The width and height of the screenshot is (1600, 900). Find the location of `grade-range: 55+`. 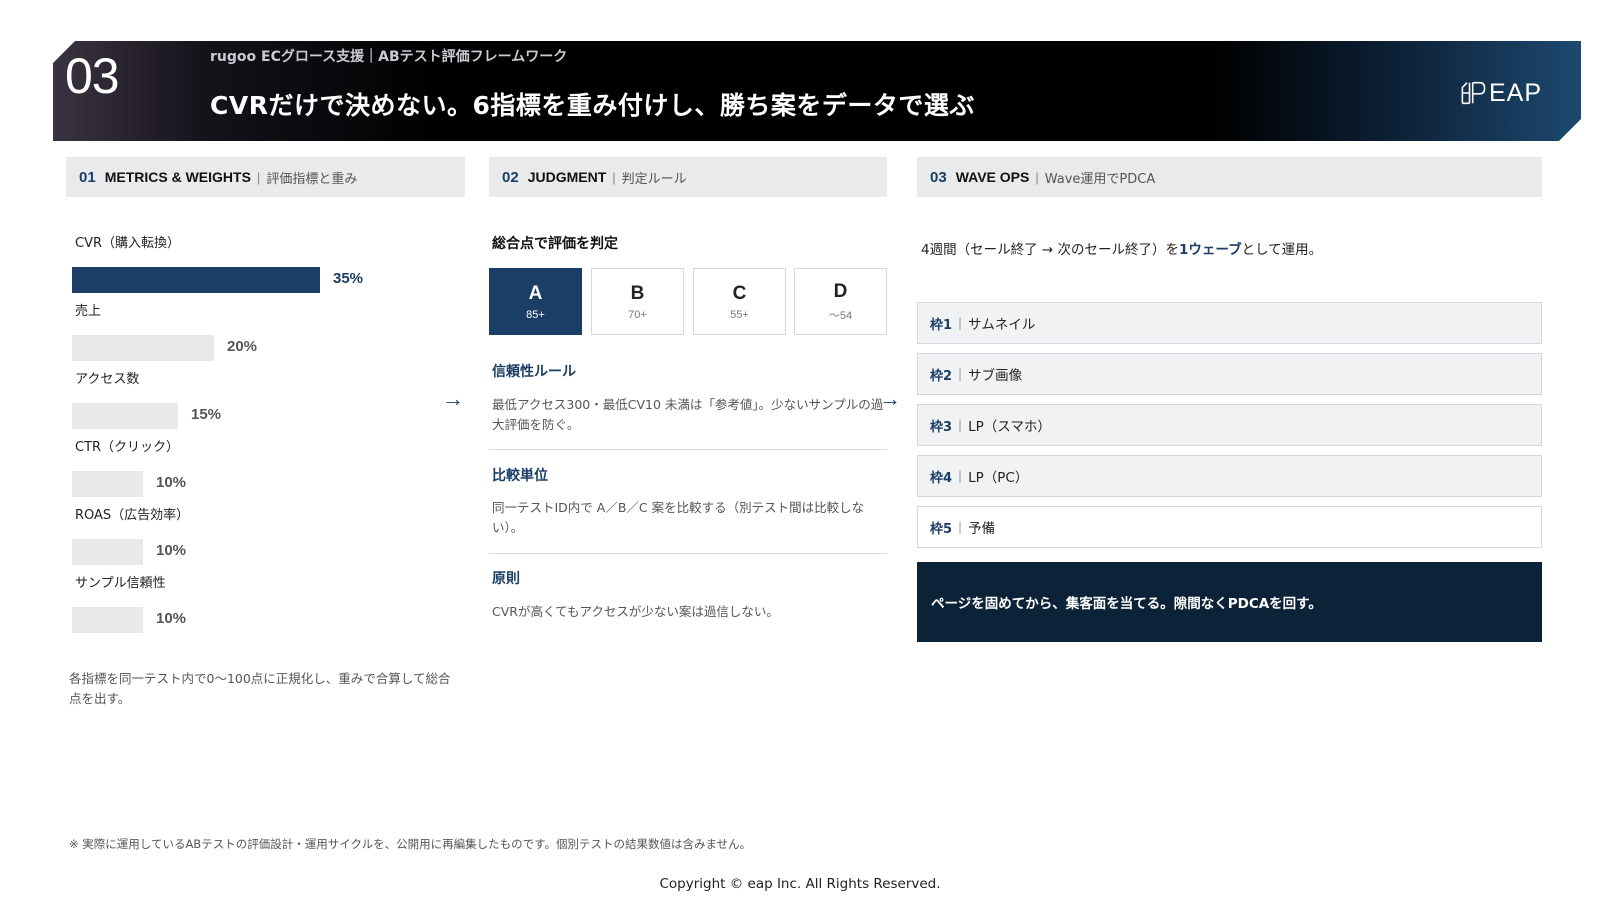

grade-range: 55+ is located at coordinates (739, 314).